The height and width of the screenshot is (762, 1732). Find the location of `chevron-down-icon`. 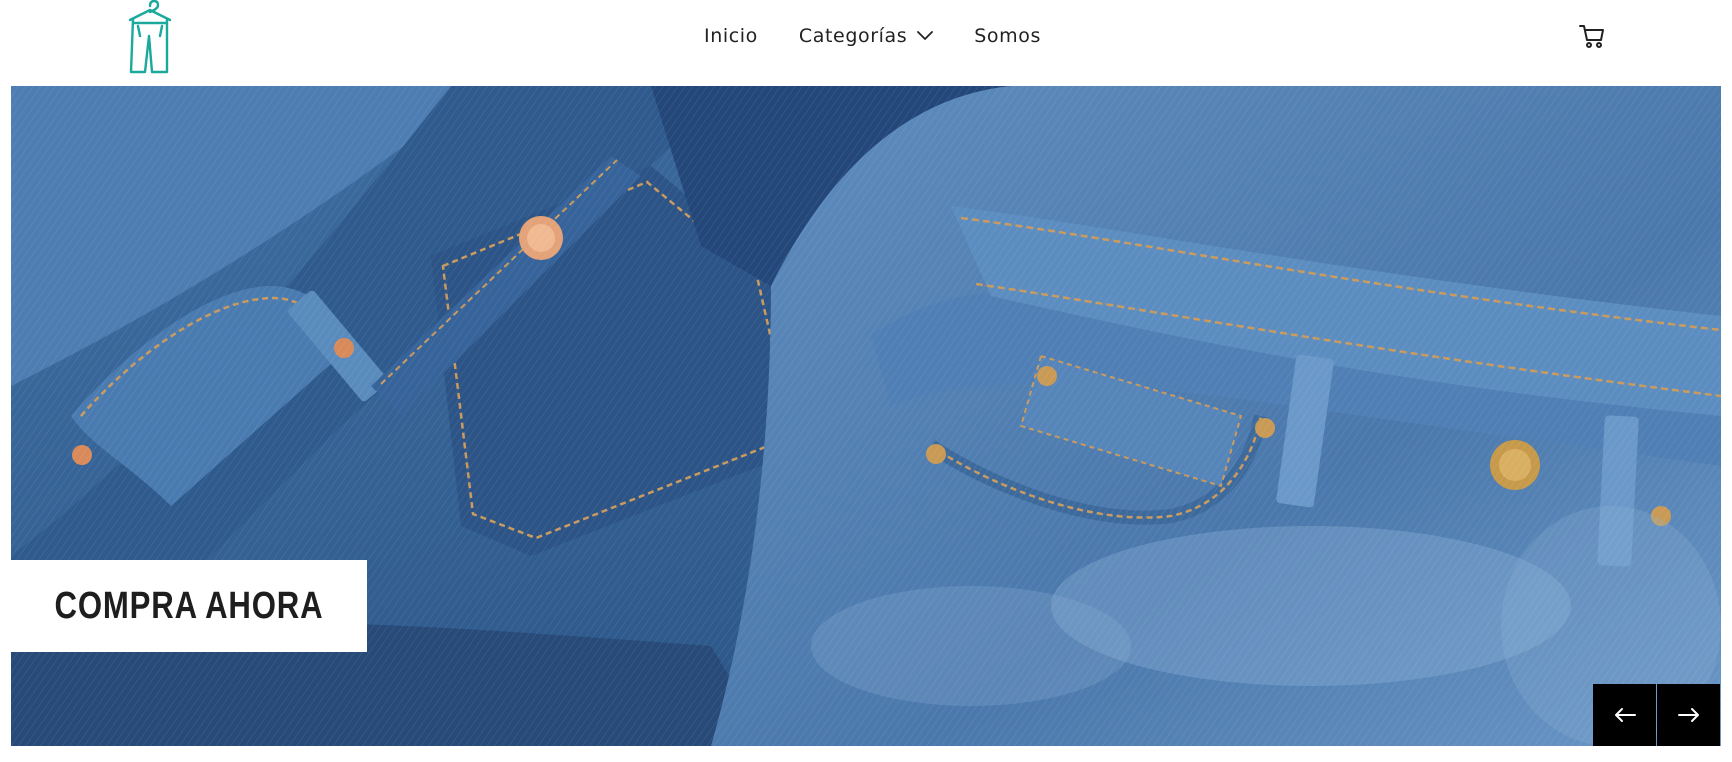

chevron-down-icon is located at coordinates (925, 35).